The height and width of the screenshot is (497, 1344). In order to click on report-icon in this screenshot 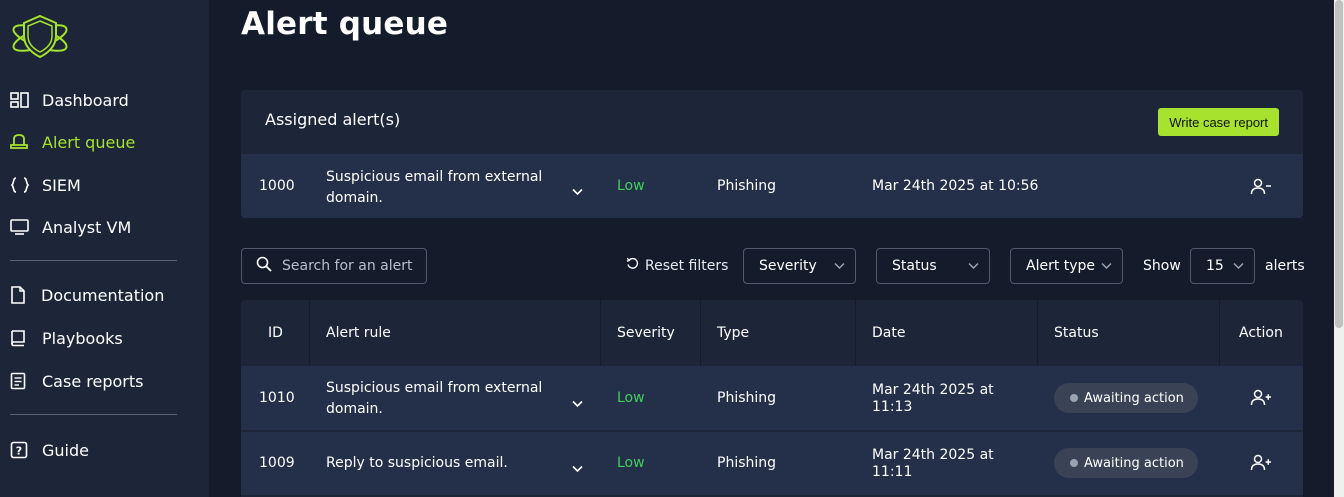, I will do `click(26, 381)`.